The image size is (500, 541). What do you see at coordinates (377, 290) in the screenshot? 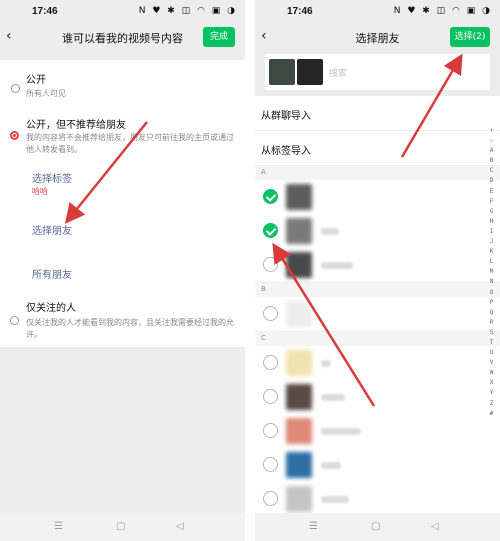
I see `section-header: B` at bounding box center [377, 290].